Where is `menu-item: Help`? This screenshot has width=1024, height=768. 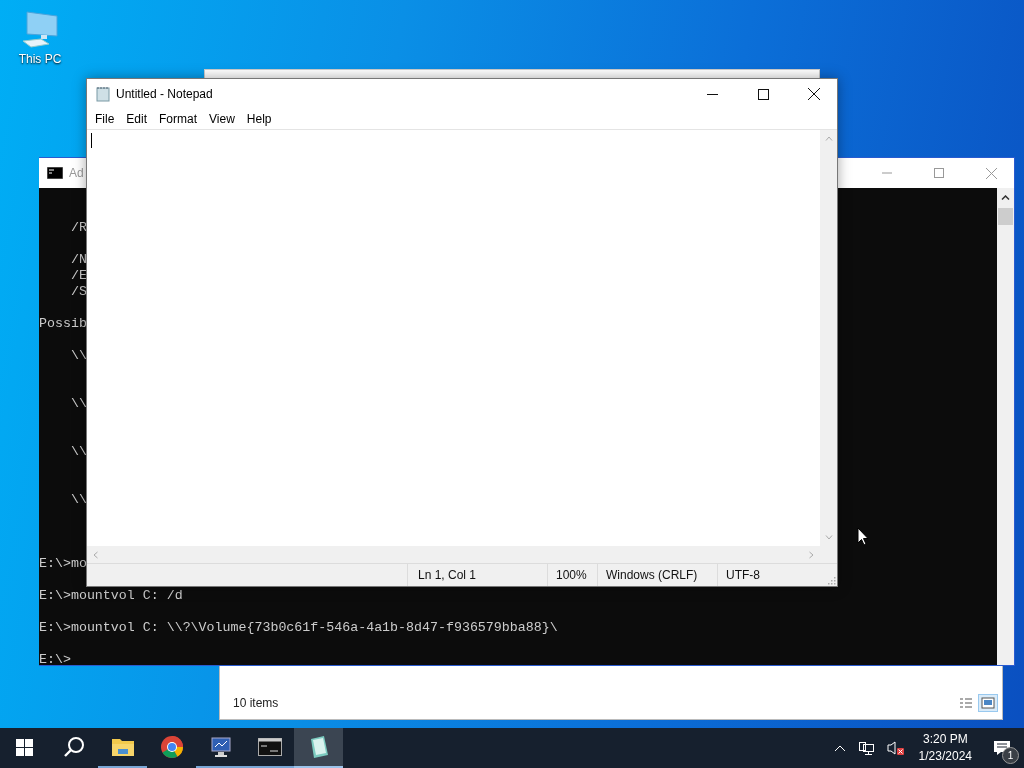 menu-item: Help is located at coordinates (259, 119).